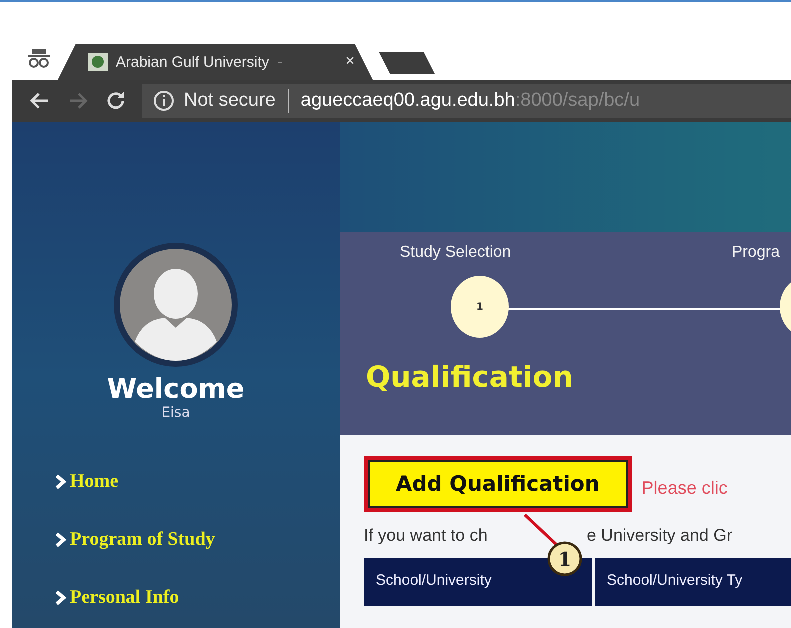 The width and height of the screenshot is (791, 628). Describe the element at coordinates (176, 413) in the screenshot. I see `user-name: Eisa` at that location.